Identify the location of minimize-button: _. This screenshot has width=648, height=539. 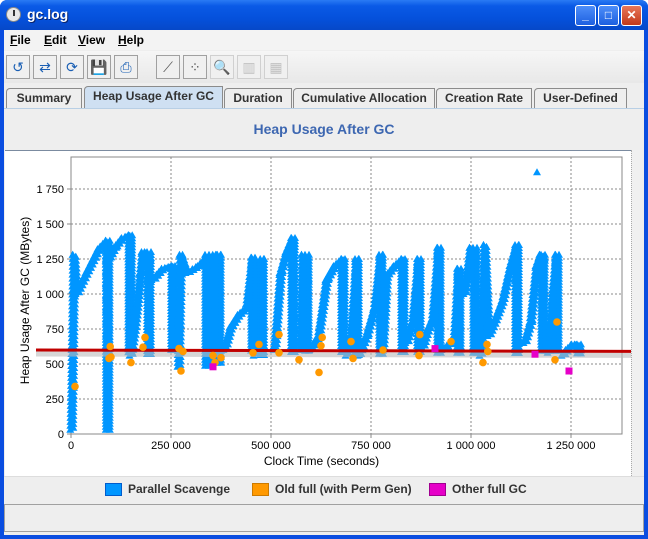
(585, 15).